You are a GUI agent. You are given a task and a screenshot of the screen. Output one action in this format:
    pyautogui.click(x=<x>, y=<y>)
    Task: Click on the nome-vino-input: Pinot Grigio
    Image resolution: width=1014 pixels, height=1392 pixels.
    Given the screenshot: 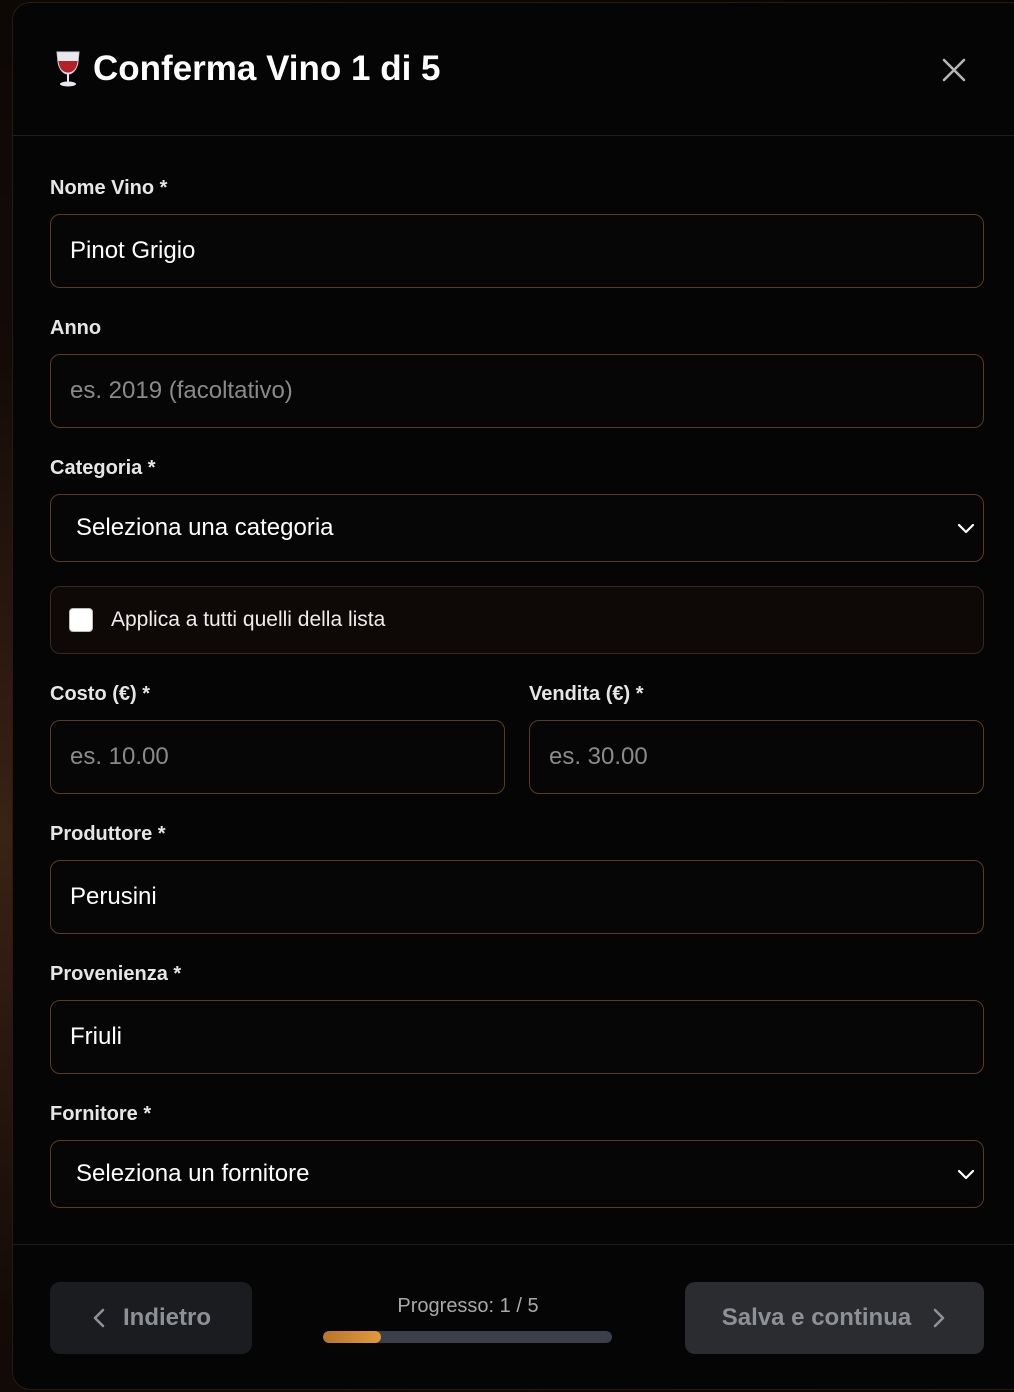 What is the action you would take?
    pyautogui.click(x=517, y=251)
    